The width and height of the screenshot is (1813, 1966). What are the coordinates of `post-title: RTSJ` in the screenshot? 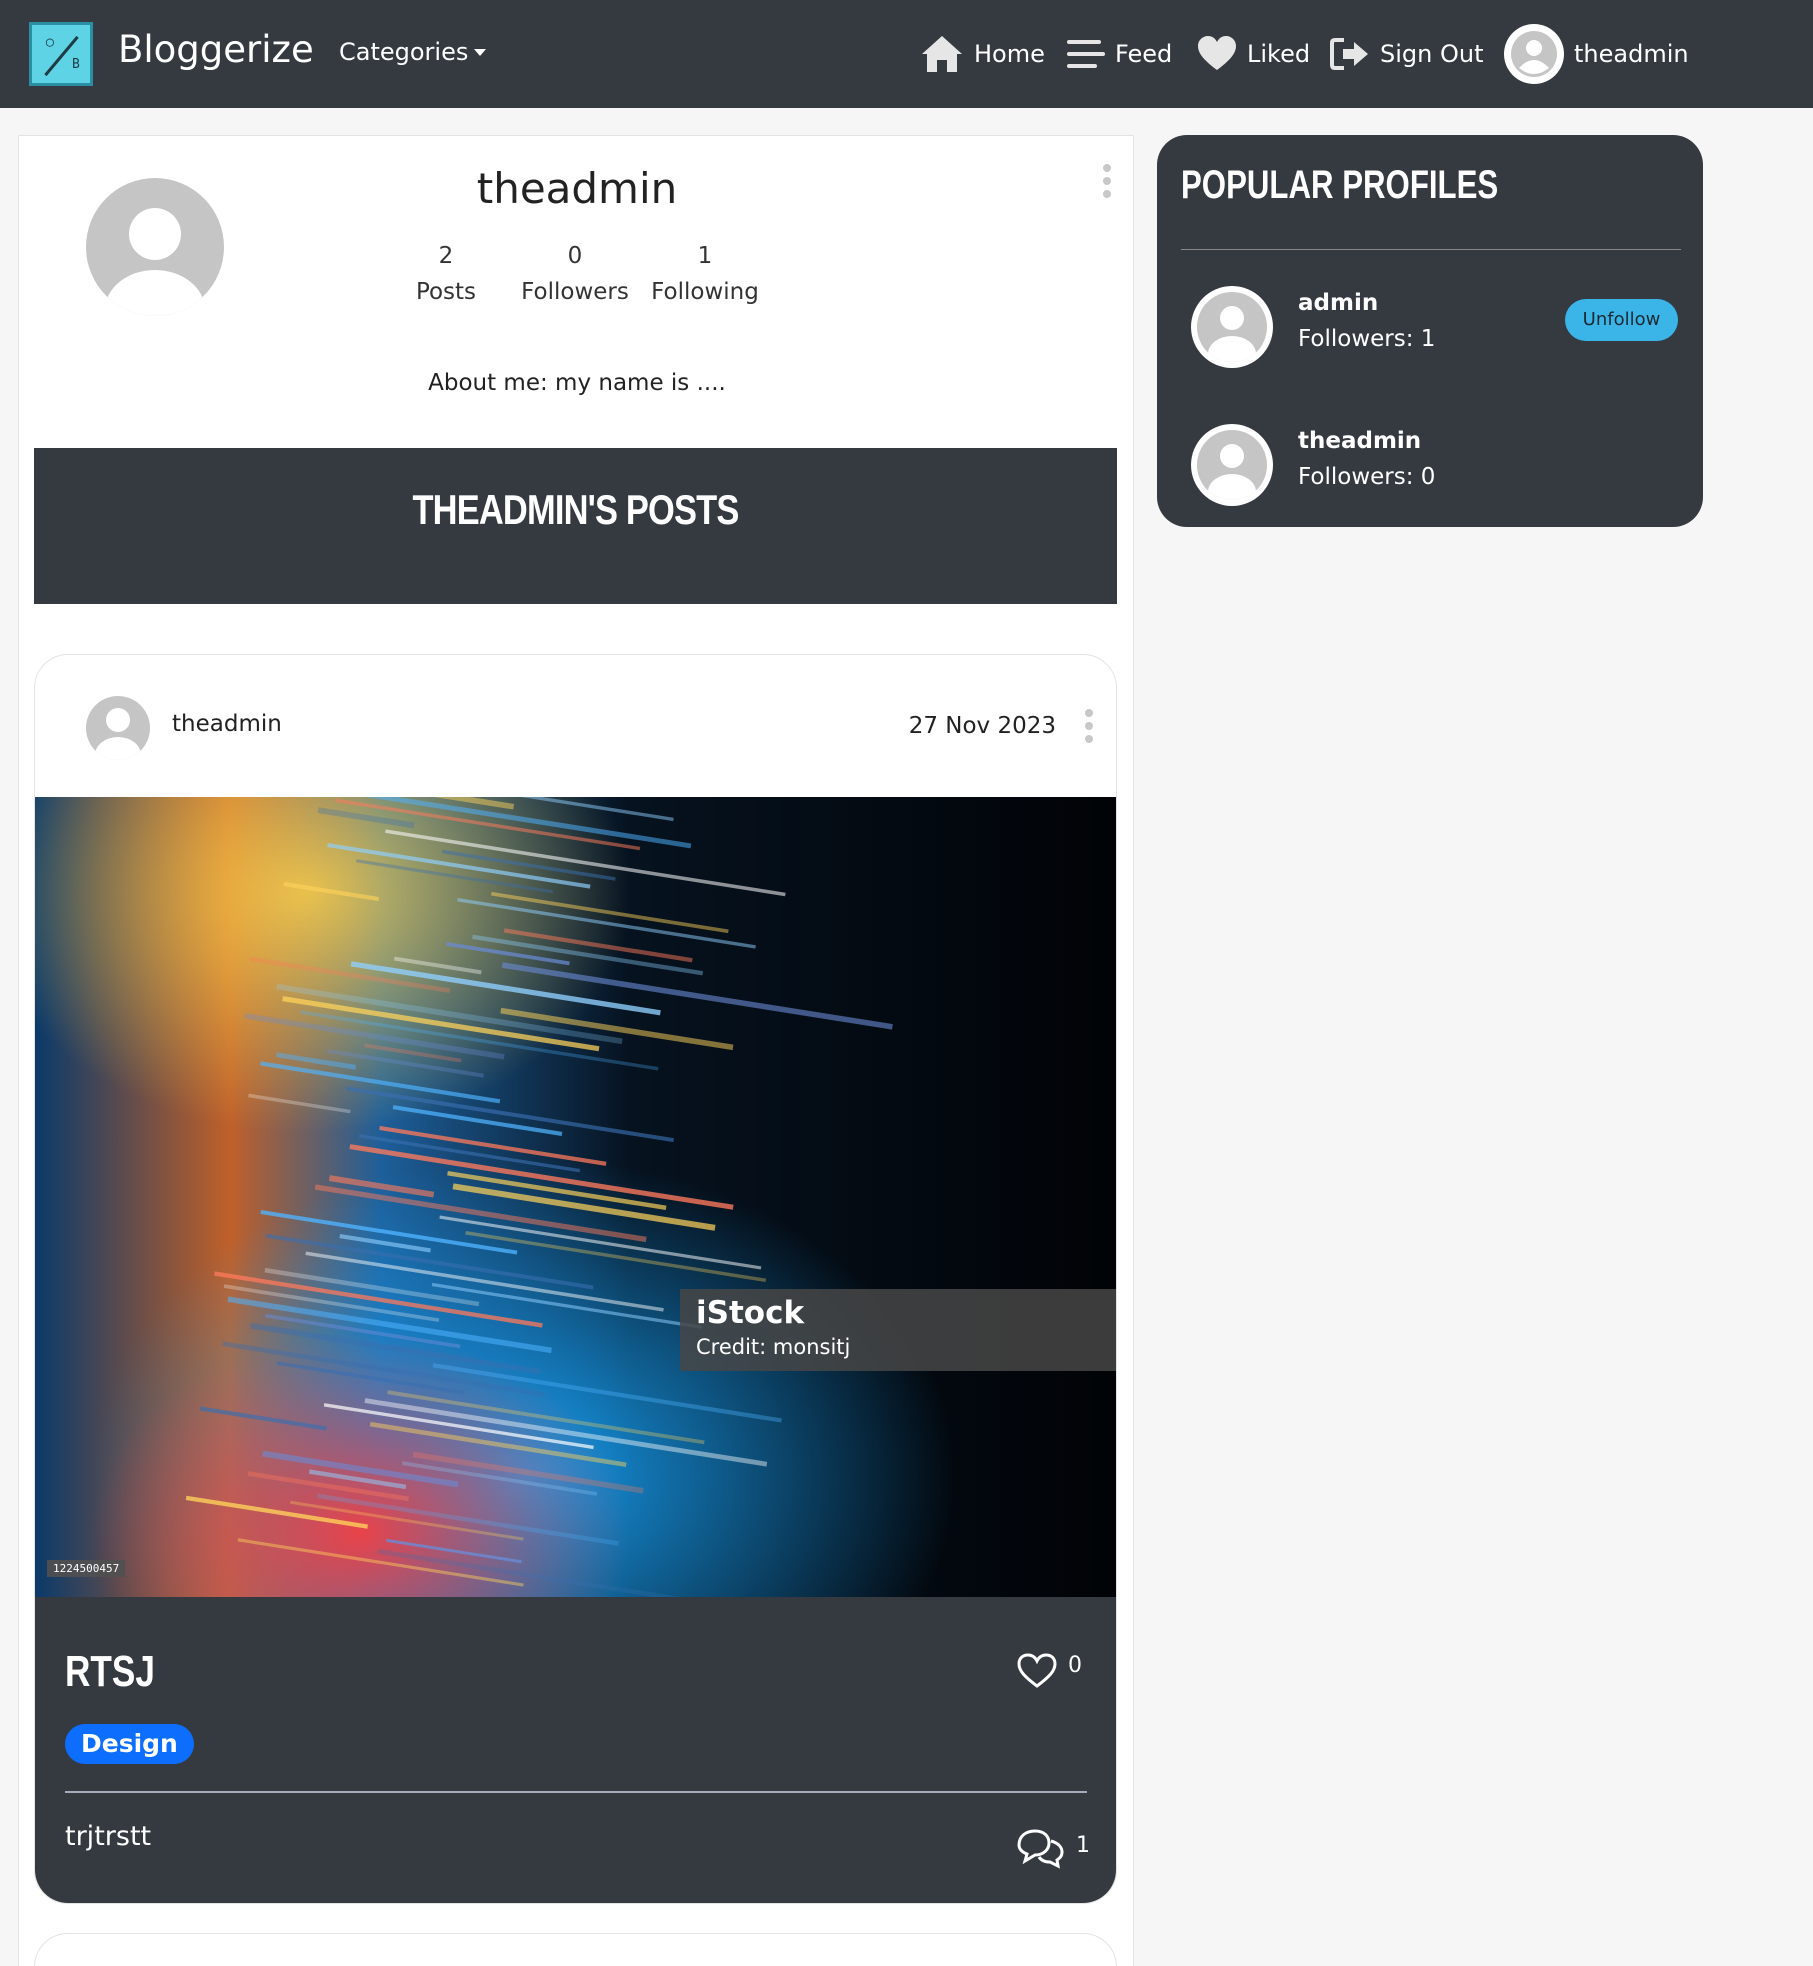 It's located at (110, 1672).